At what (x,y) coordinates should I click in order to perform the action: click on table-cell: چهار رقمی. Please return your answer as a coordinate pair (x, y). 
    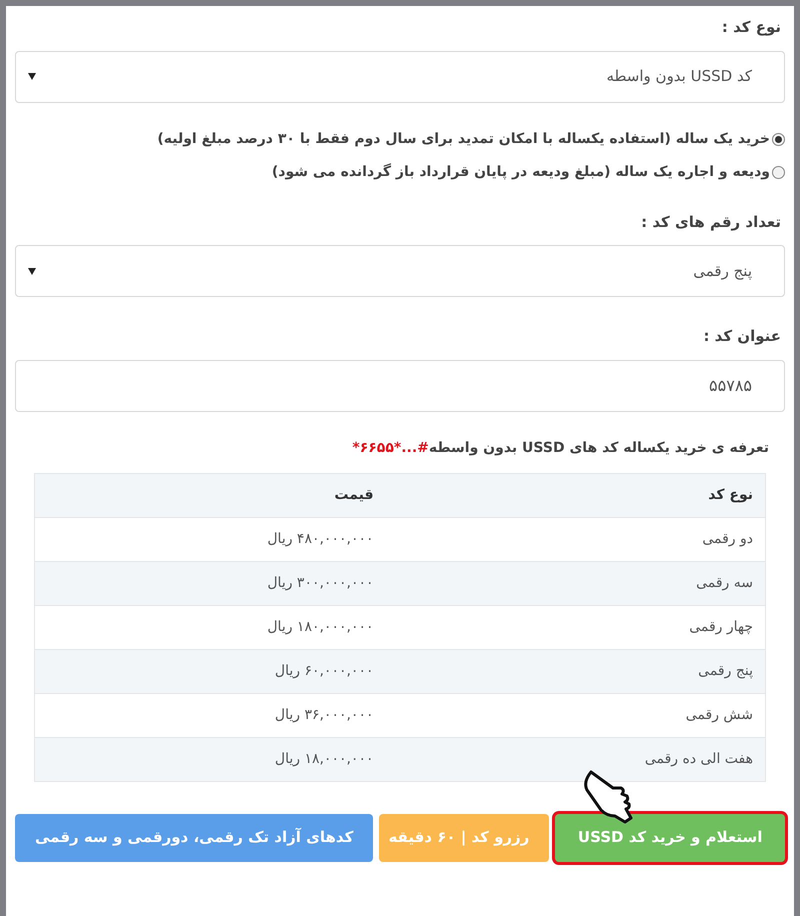
    Looking at the image, I should click on (576, 627).